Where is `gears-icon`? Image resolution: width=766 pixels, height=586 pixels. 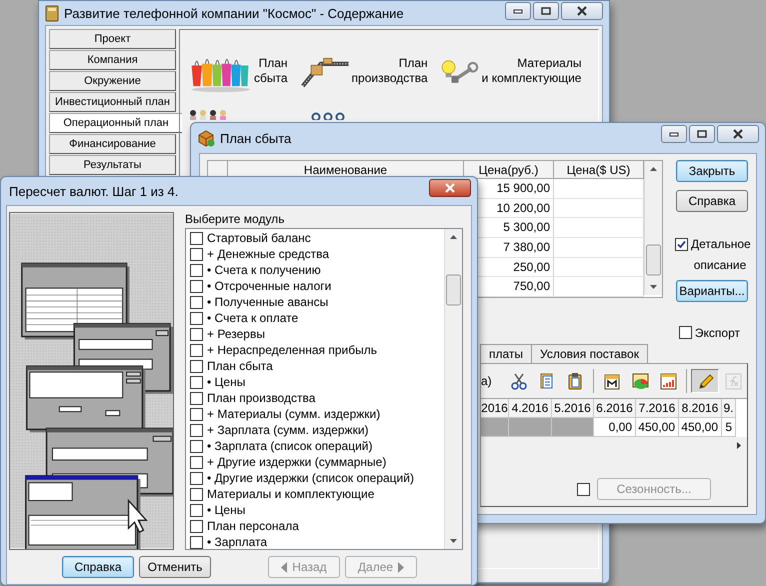 gears-icon is located at coordinates (328, 115).